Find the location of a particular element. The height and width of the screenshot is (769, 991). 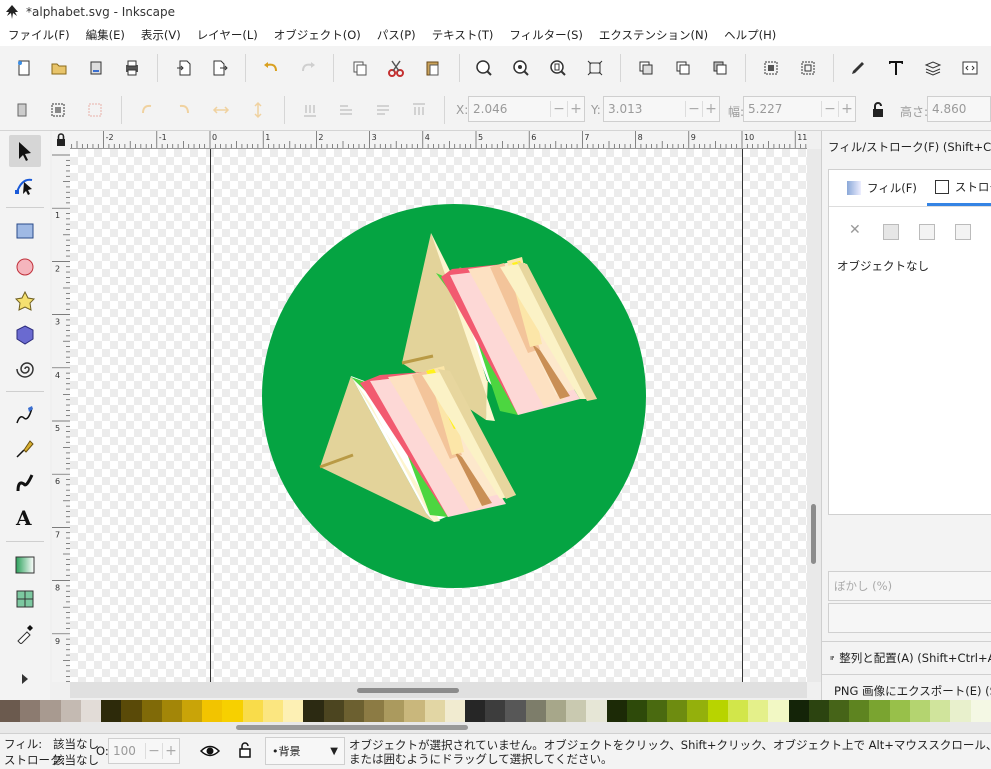

opacity-minus: − is located at coordinates (153, 751).